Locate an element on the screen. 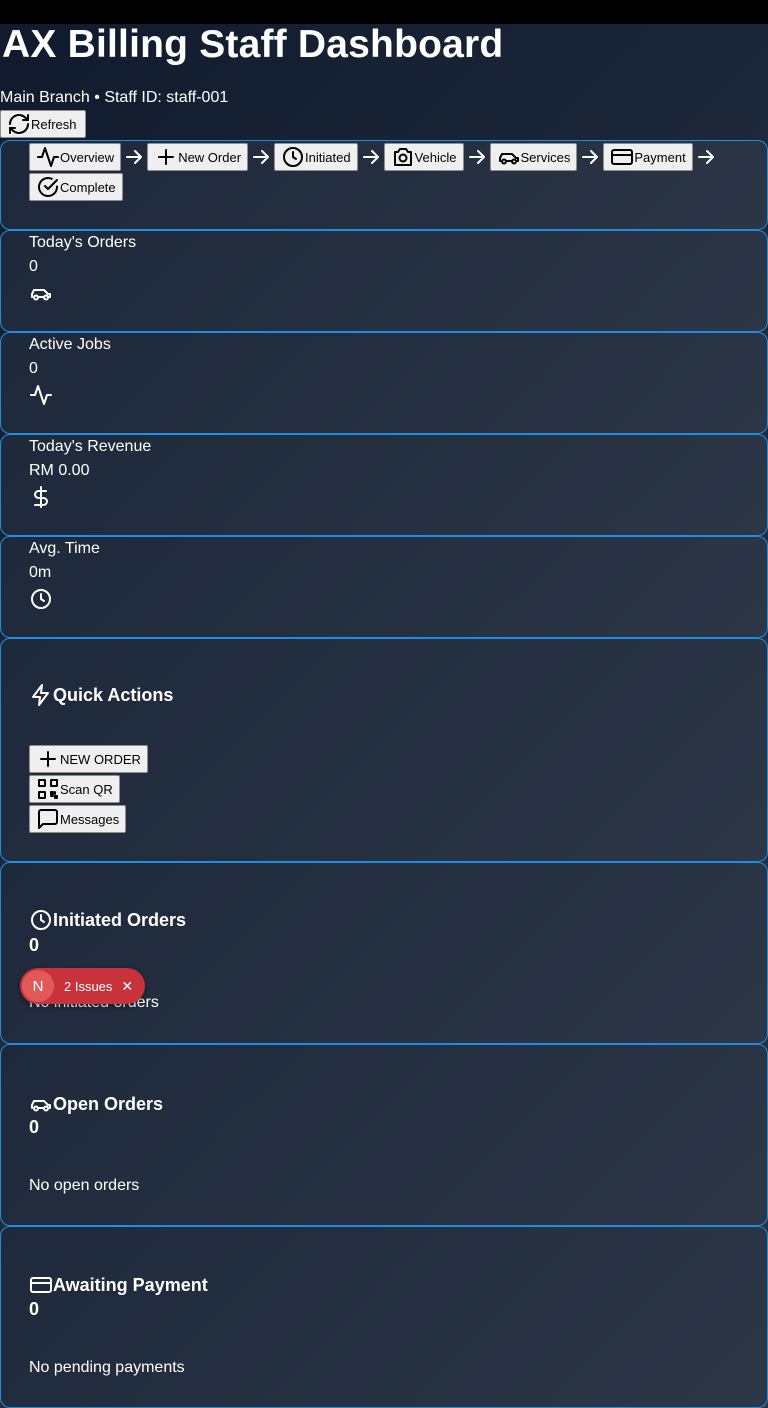 This screenshot has width=768, height=1408. step-label: Complete is located at coordinates (88, 187).